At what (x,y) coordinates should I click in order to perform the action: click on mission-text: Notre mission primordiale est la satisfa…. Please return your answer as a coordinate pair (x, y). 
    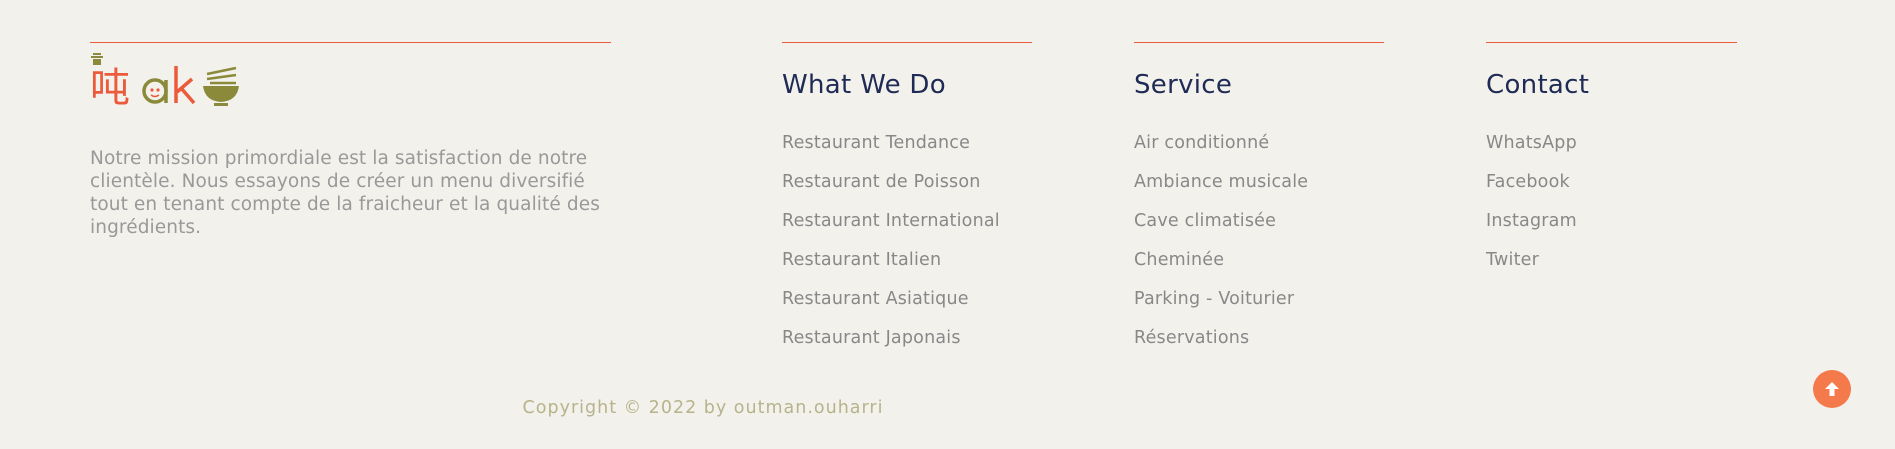
    Looking at the image, I should click on (345, 193).